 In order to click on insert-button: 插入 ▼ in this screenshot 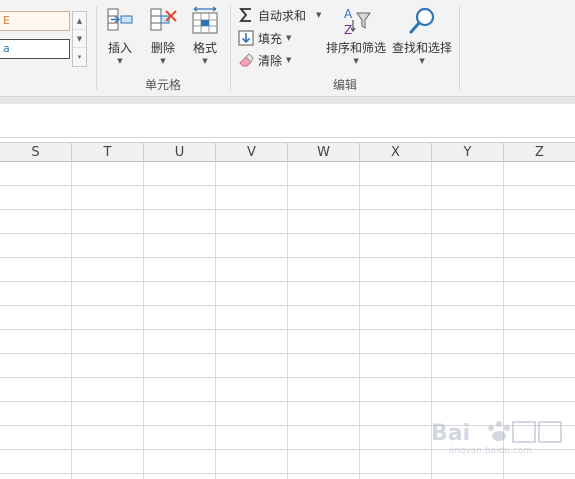, I will do `click(120, 35)`.